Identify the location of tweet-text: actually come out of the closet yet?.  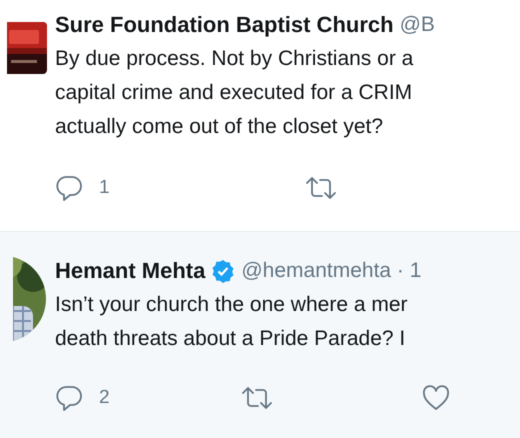
(219, 127).